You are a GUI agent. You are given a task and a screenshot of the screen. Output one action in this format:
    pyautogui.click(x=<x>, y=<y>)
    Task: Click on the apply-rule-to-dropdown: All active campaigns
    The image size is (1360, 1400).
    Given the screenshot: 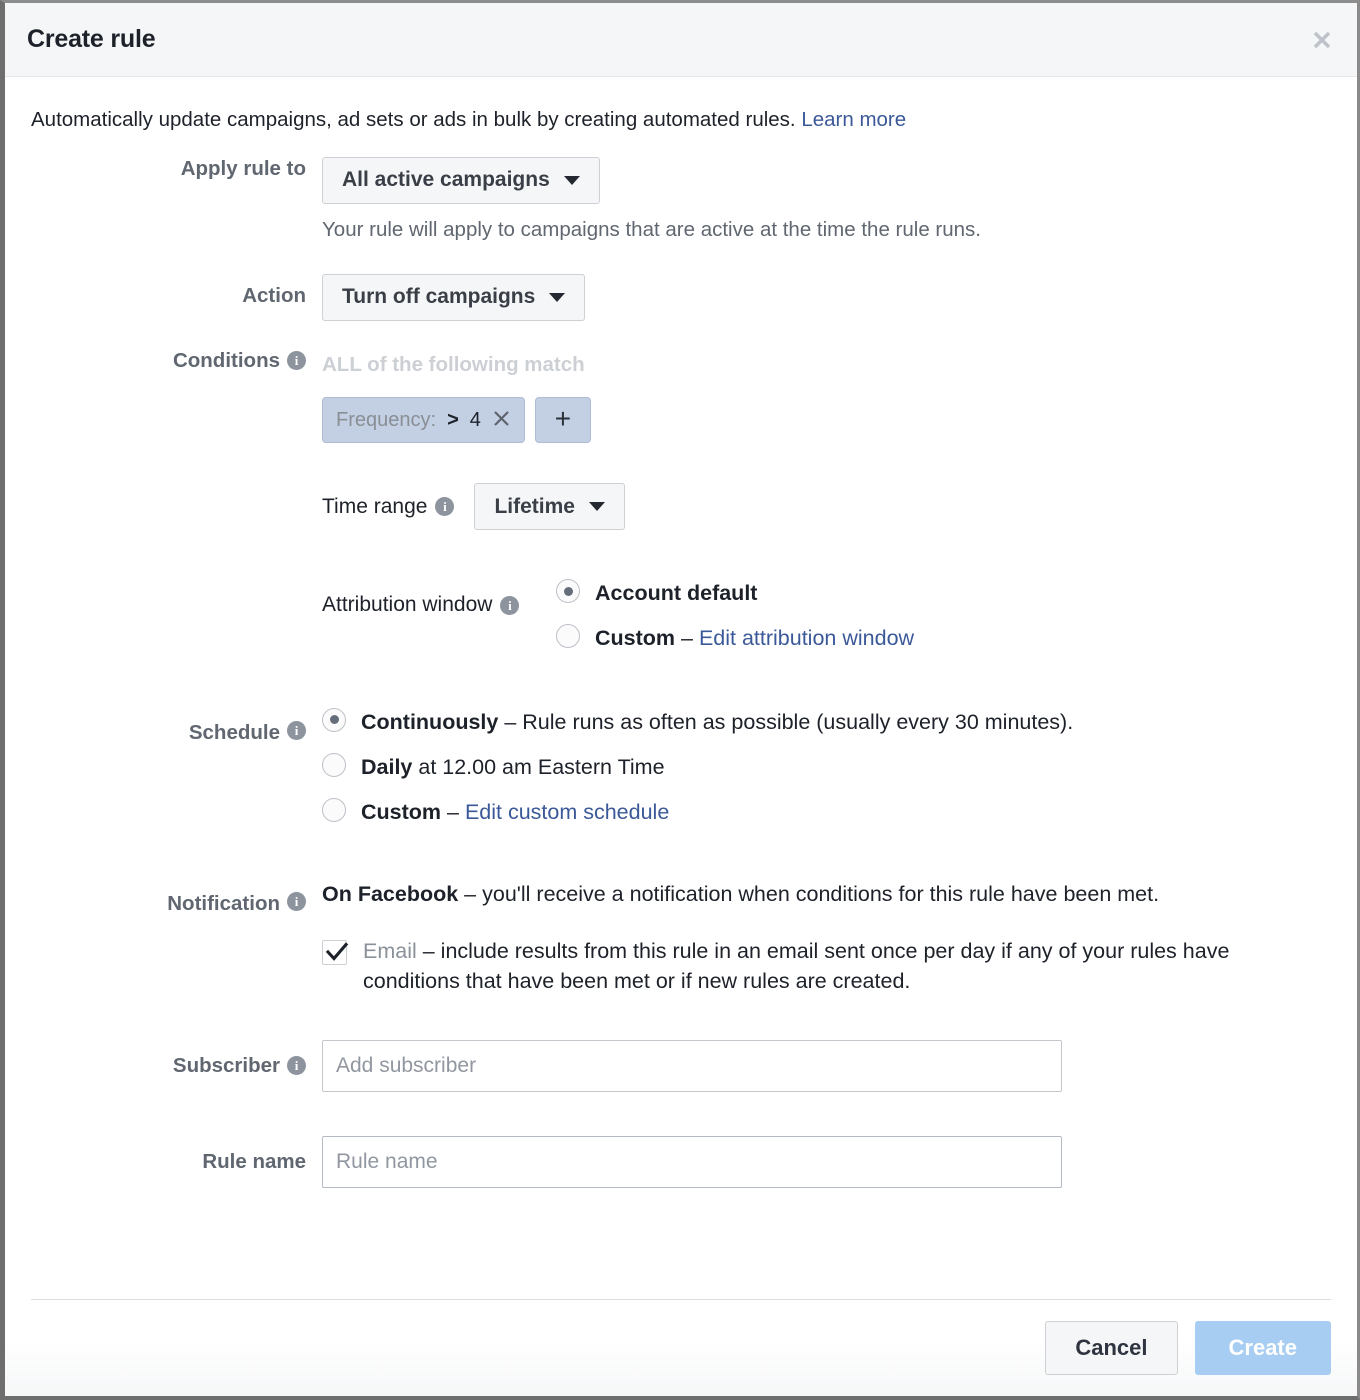 What is the action you would take?
    pyautogui.click(x=461, y=180)
    